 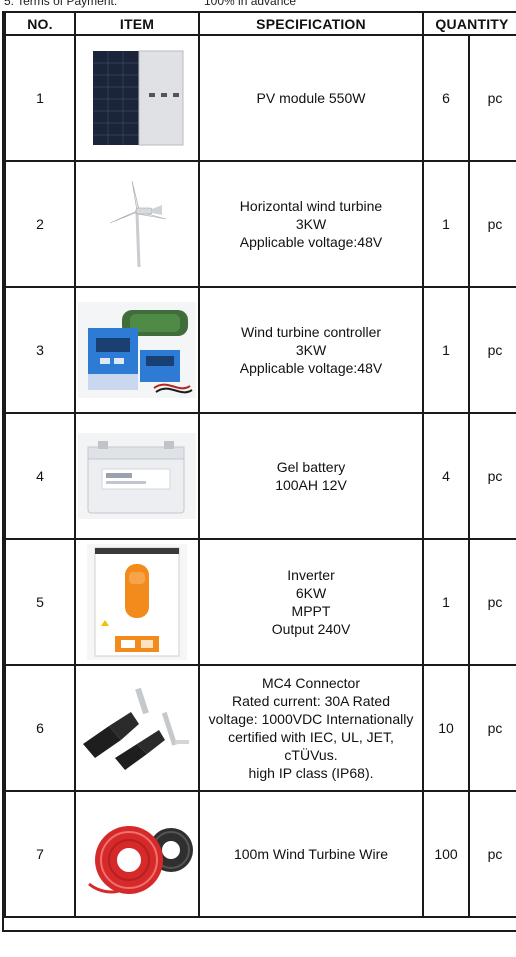 What do you see at coordinates (40, 602) in the screenshot?
I see `row-number: 5` at bounding box center [40, 602].